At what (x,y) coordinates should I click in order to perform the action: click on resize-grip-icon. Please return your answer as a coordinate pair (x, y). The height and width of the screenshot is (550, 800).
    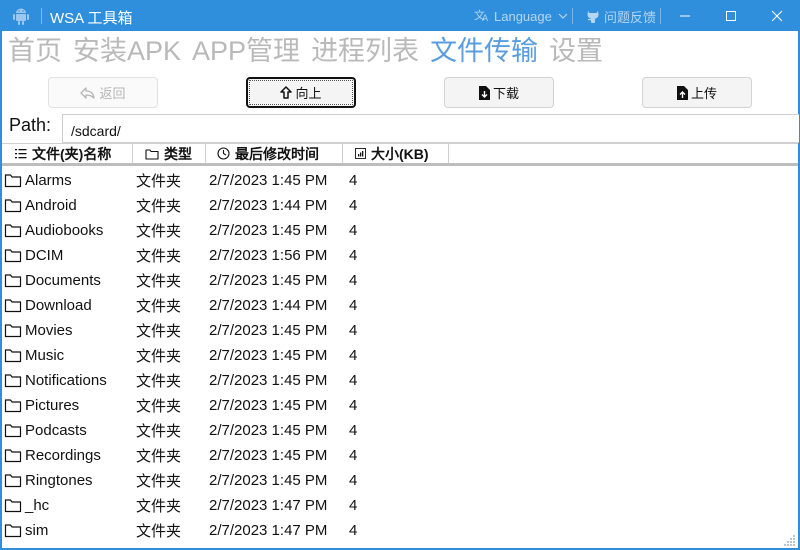
    Looking at the image, I should click on (790, 540).